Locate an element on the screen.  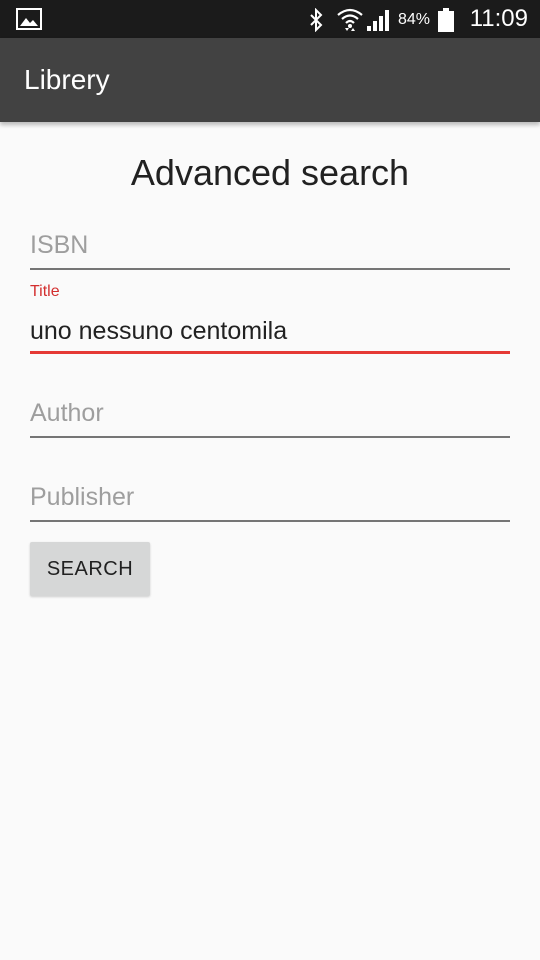
title-input-value: uno nessuno centomila is located at coordinates (158, 331).